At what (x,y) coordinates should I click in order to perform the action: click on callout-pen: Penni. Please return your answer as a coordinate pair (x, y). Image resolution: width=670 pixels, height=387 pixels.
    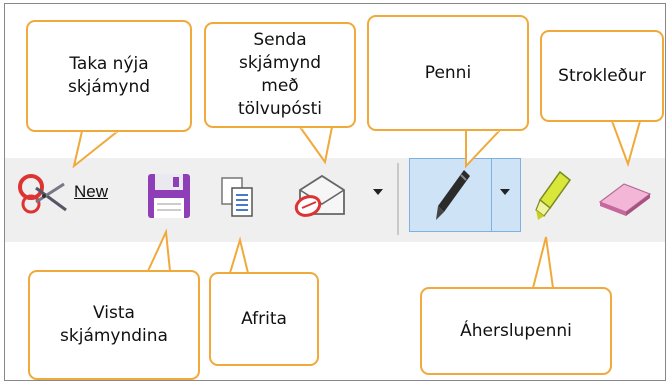
    Looking at the image, I should click on (448, 73).